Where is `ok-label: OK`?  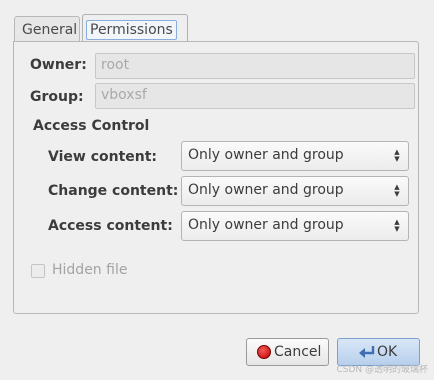 ok-label: OK is located at coordinates (387, 352).